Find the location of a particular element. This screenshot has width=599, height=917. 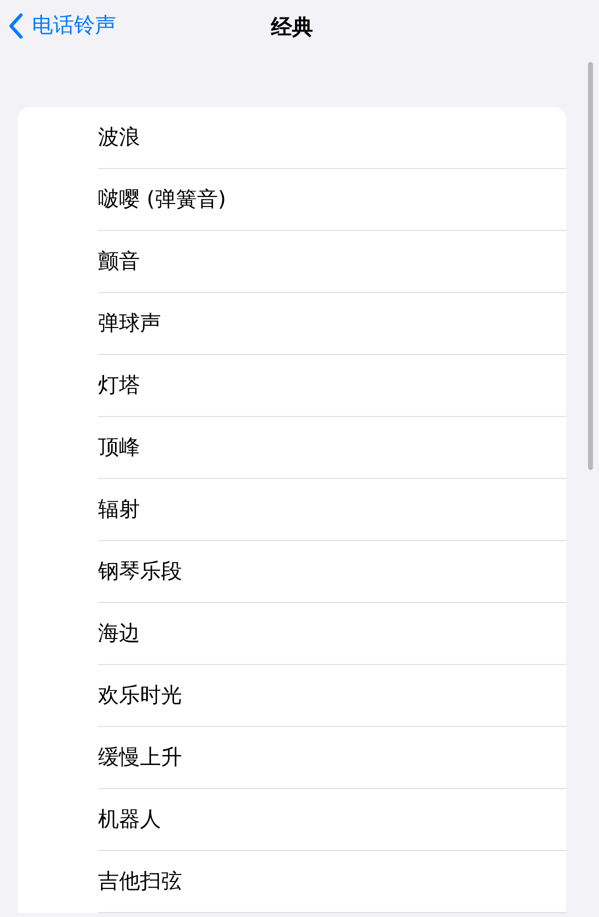

ringtone-item: 机器人 is located at coordinates (129, 820).